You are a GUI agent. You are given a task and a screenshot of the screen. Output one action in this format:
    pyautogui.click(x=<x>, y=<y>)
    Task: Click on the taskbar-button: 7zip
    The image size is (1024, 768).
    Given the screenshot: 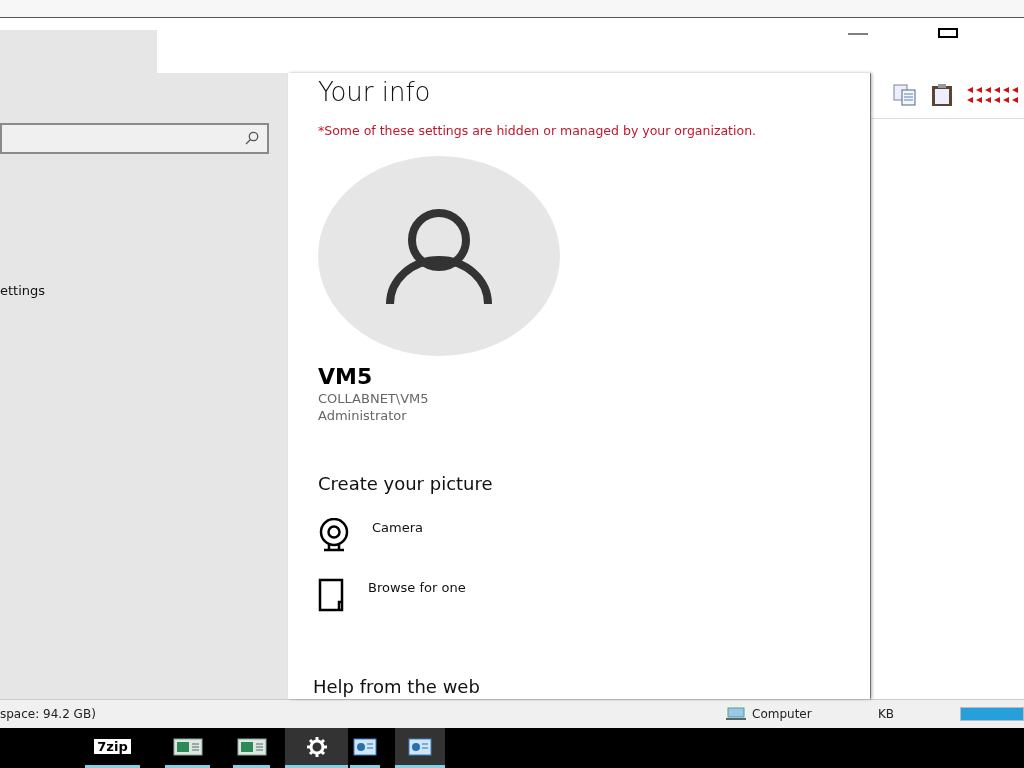 What is the action you would take?
    pyautogui.click(x=112, y=748)
    